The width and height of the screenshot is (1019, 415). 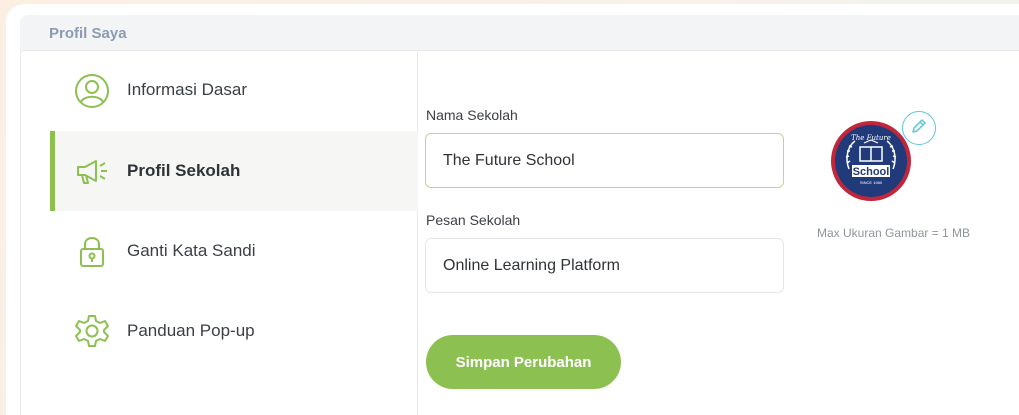 What do you see at coordinates (52, 171) in the screenshot?
I see `active-indicator` at bounding box center [52, 171].